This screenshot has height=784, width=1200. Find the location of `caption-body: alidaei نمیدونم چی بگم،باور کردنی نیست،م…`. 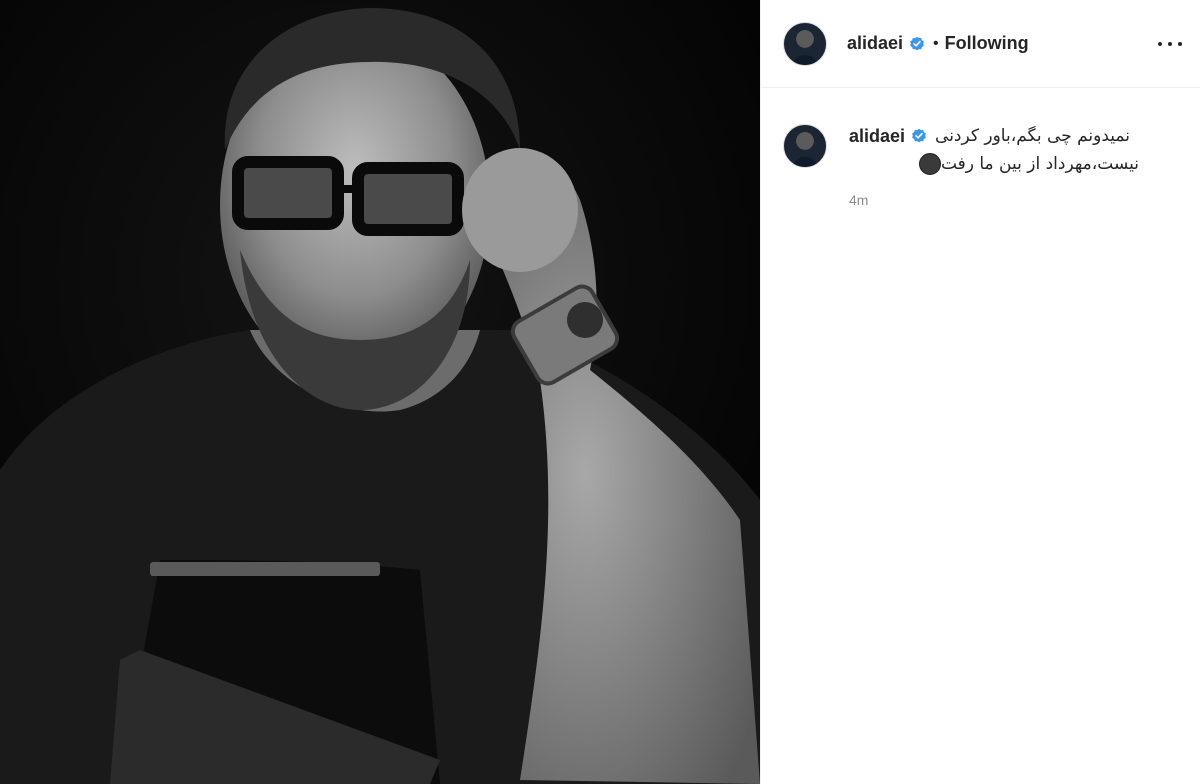

caption-body: alidaei نمیدونم چی بگم،باور کردنی نیست،م… is located at coordinates (994, 166).